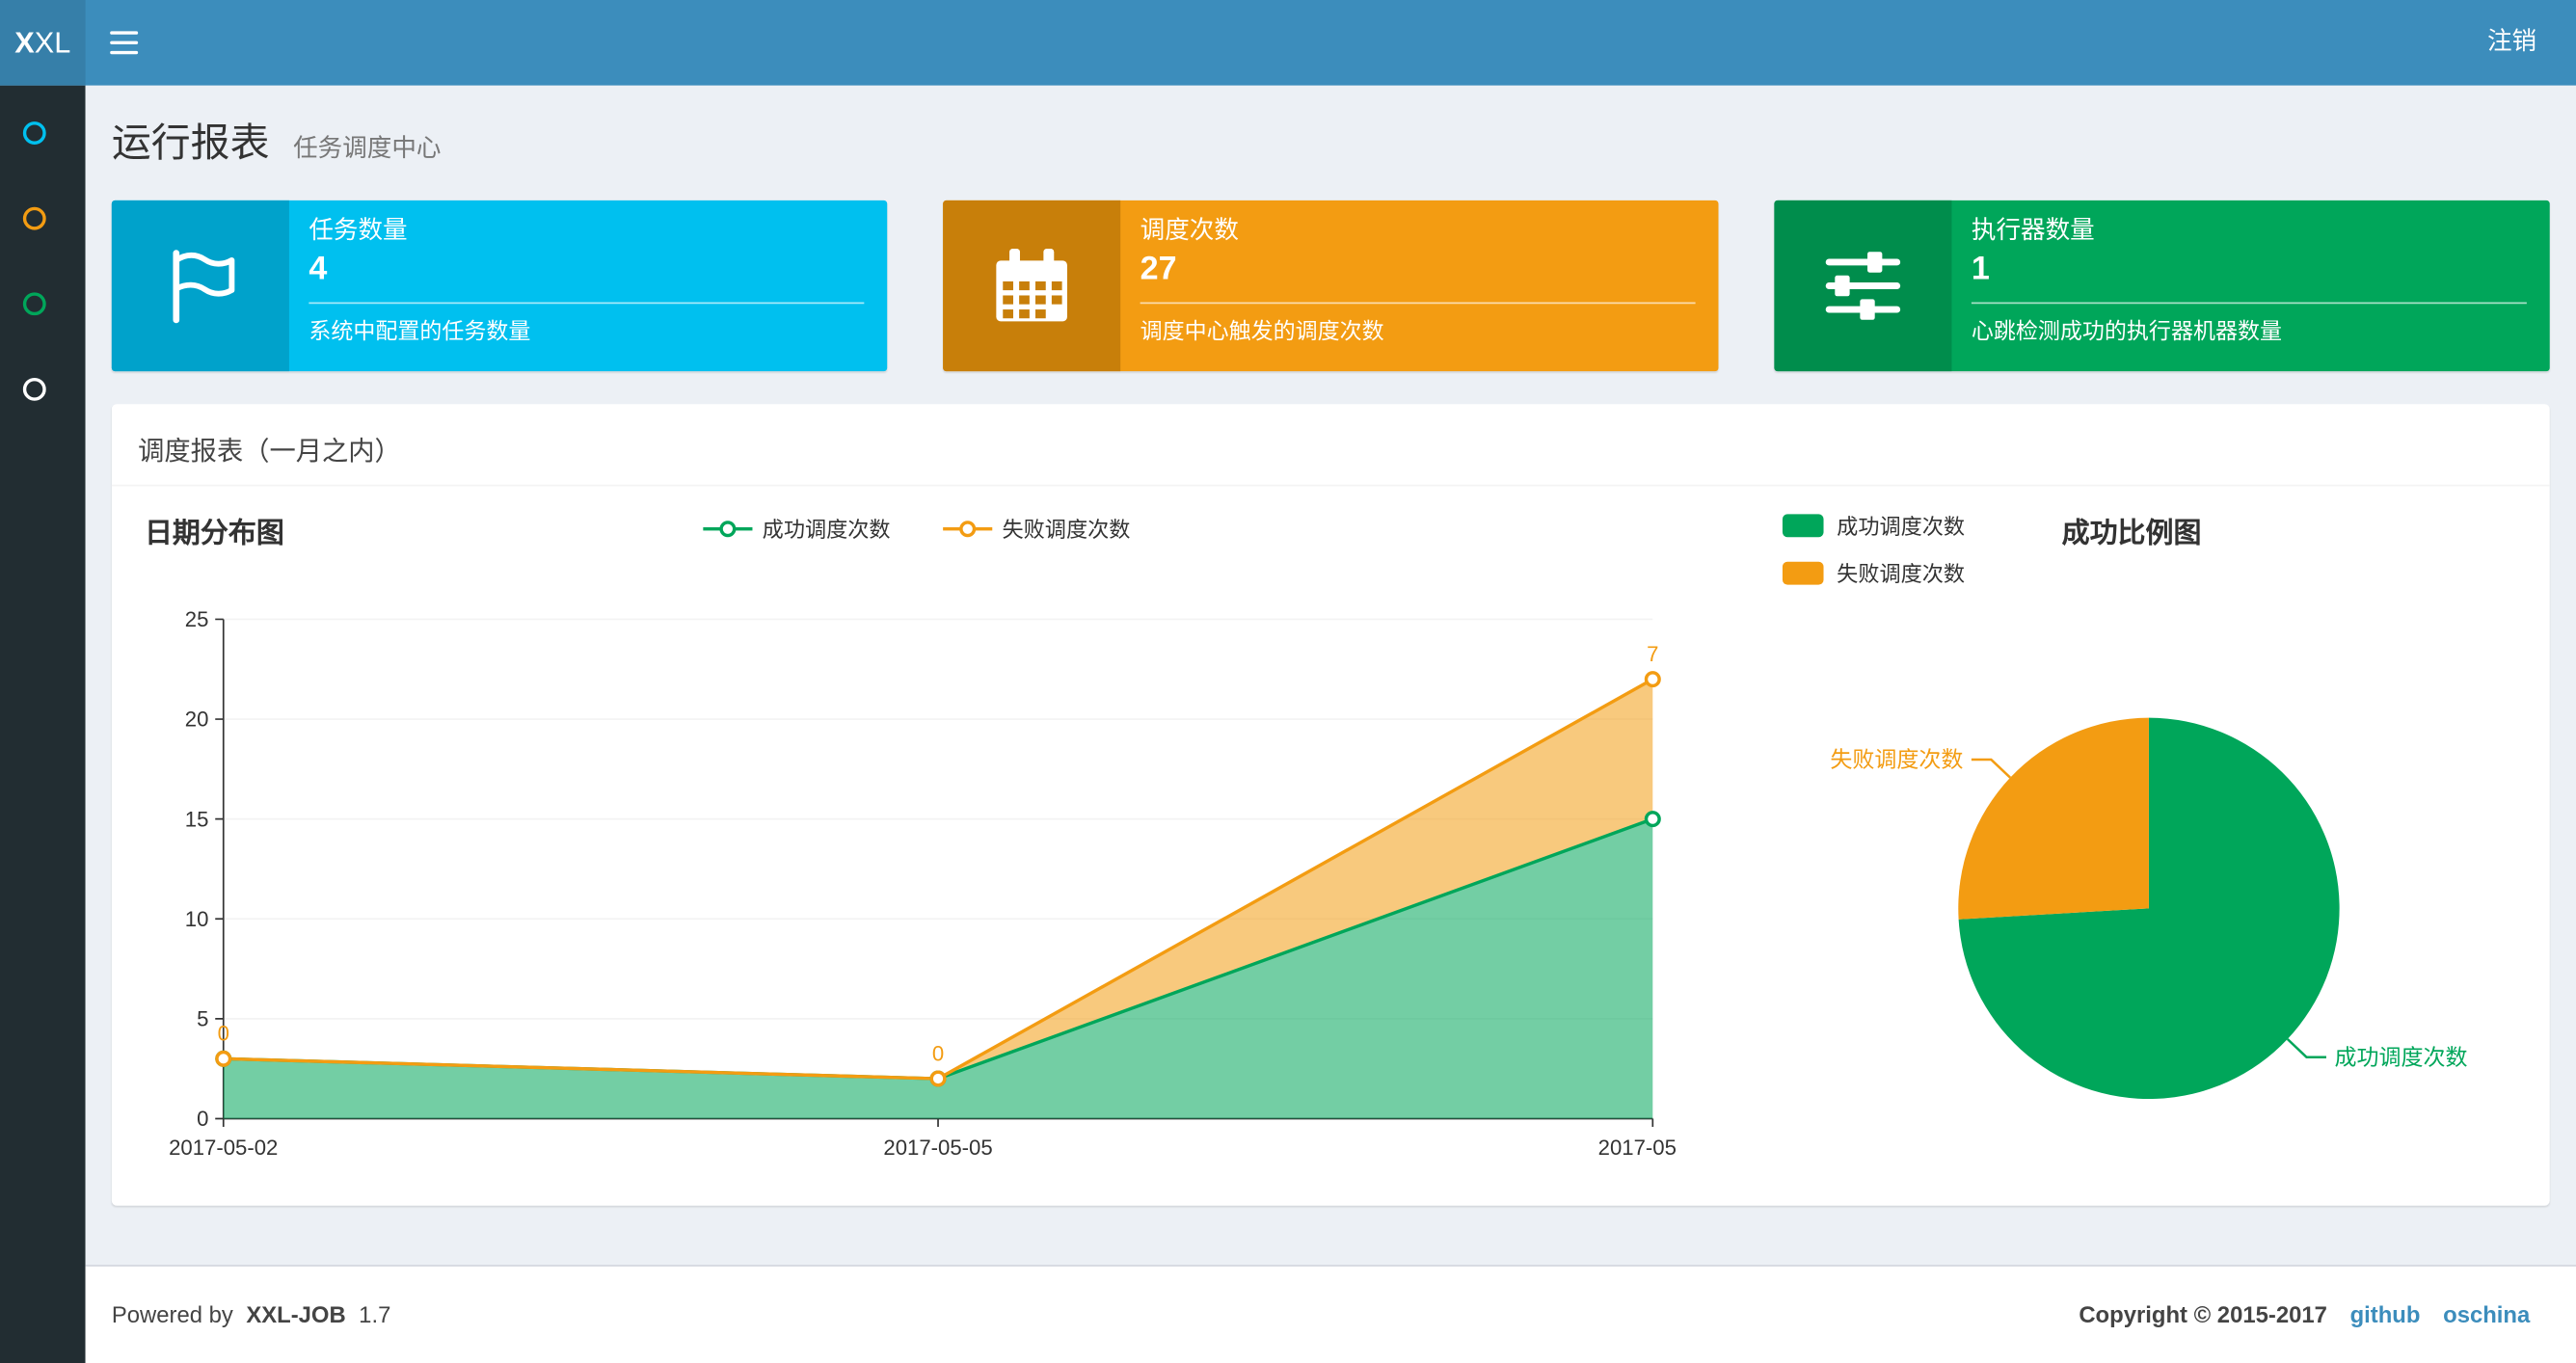 This screenshot has width=2576, height=1363. I want to click on panel-title: 调度报表（一月之内）, so click(1330, 445).